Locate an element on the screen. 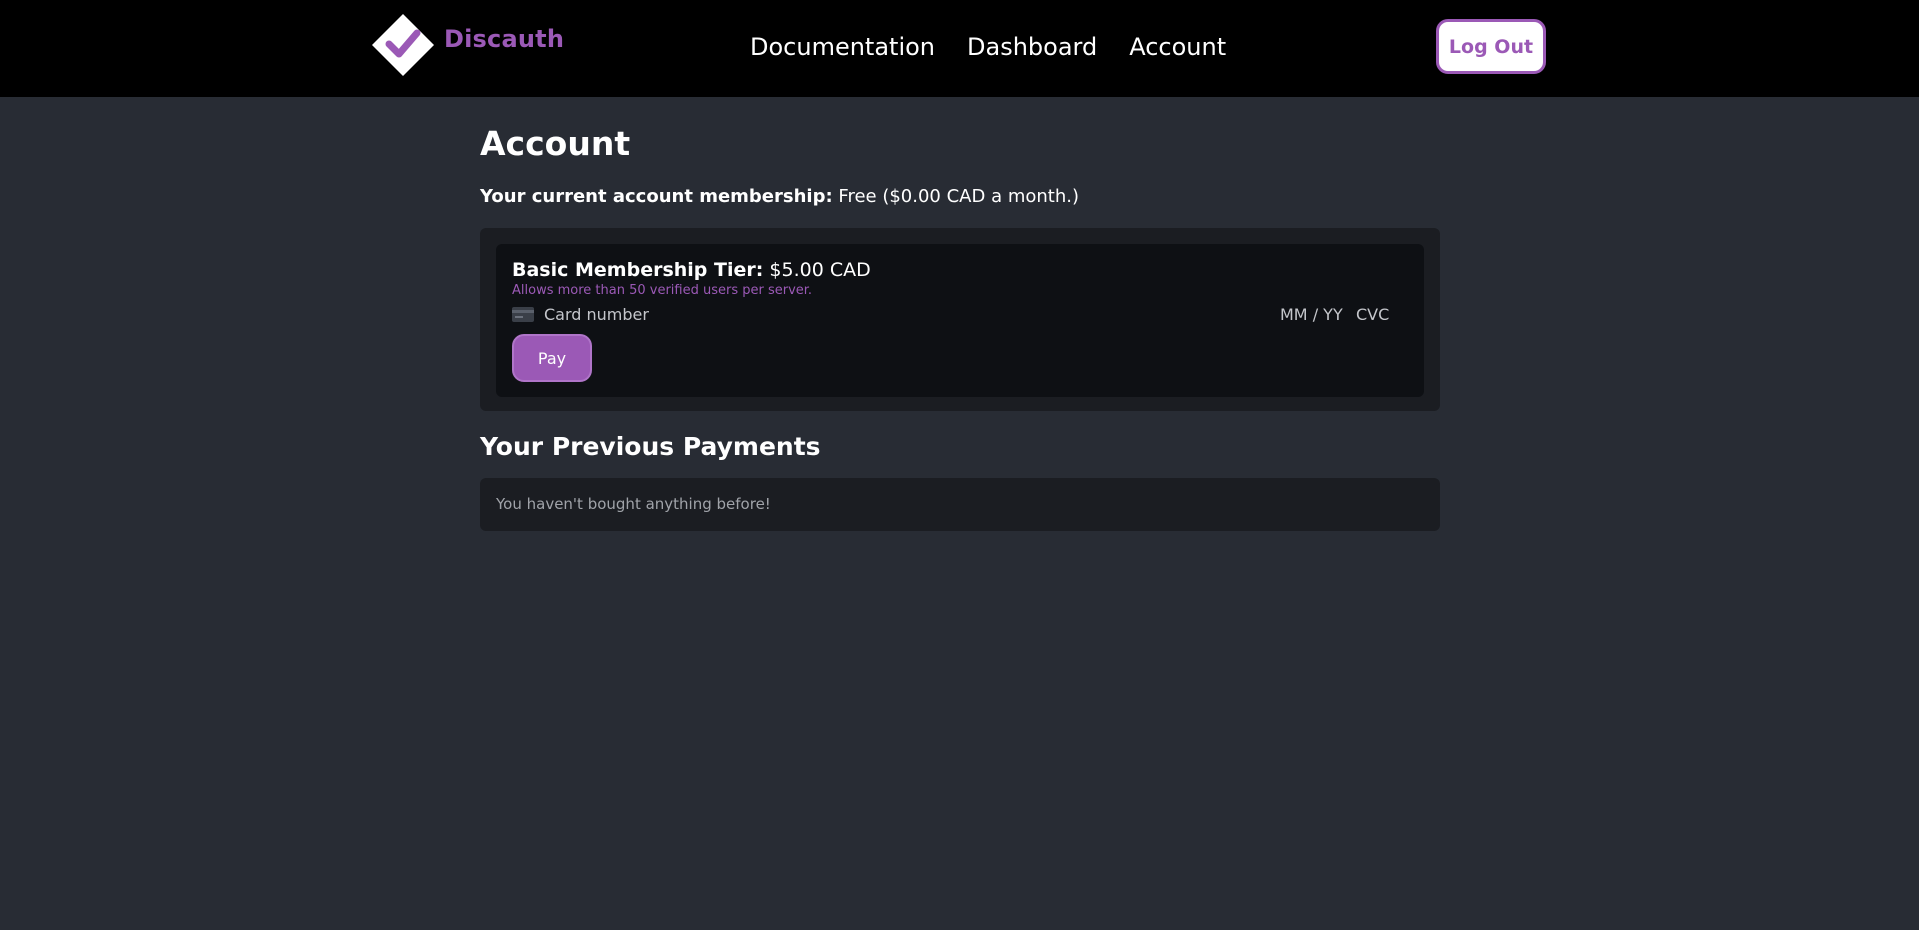  membership-label: Your current account membership: is located at coordinates (656, 196).